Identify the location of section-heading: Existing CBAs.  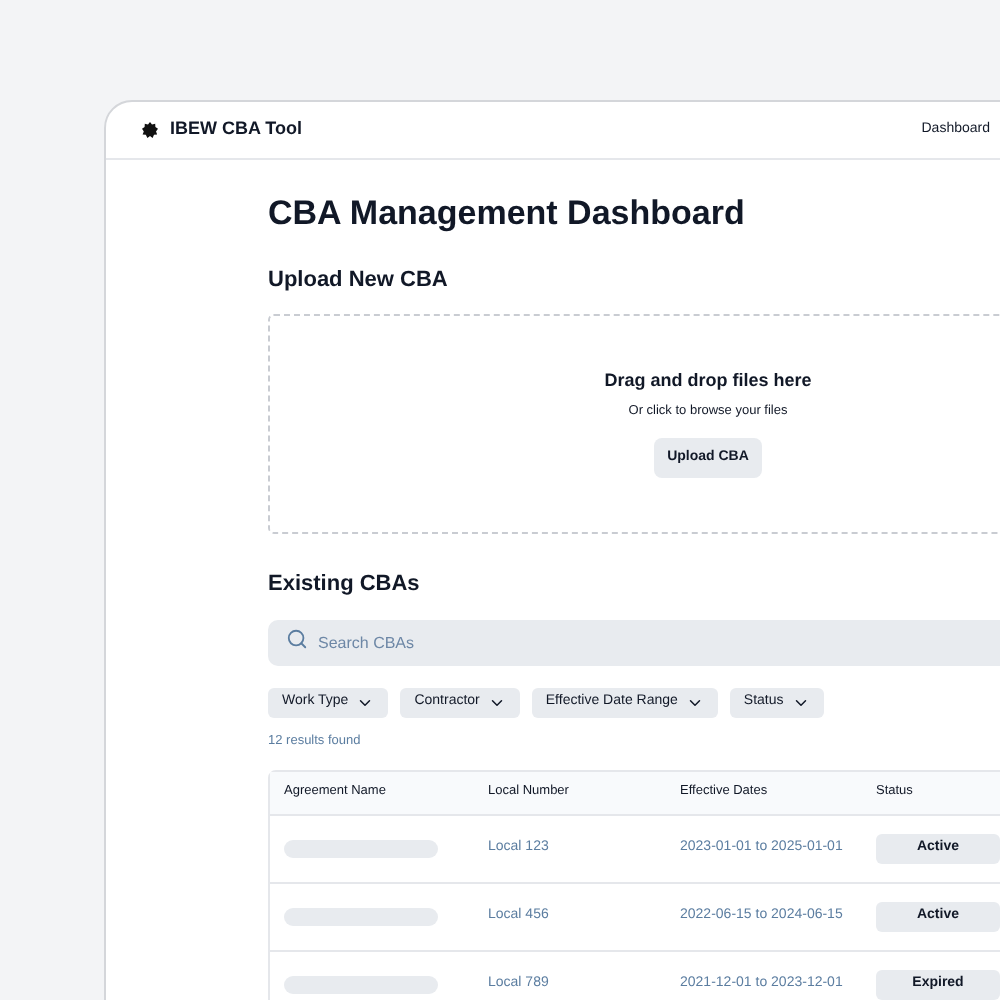
(345, 584).